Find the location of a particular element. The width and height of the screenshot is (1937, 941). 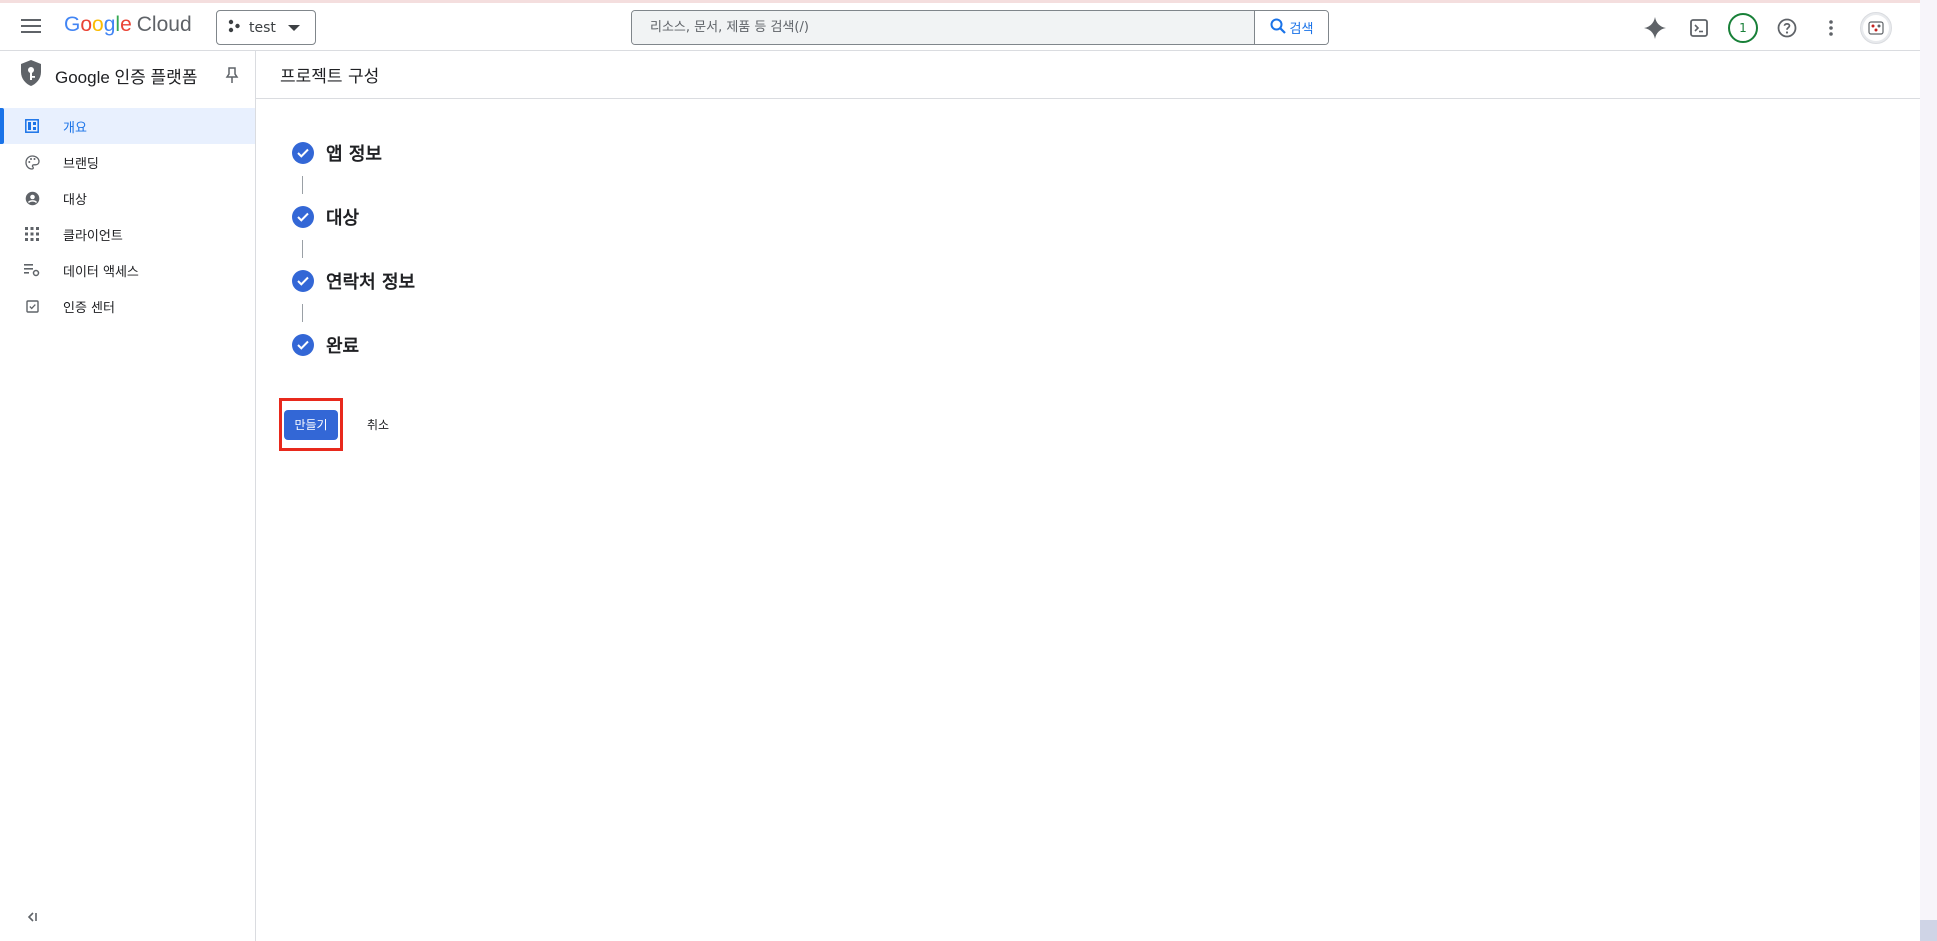

product-header: Google 인증 플랫폼 is located at coordinates (127, 75).